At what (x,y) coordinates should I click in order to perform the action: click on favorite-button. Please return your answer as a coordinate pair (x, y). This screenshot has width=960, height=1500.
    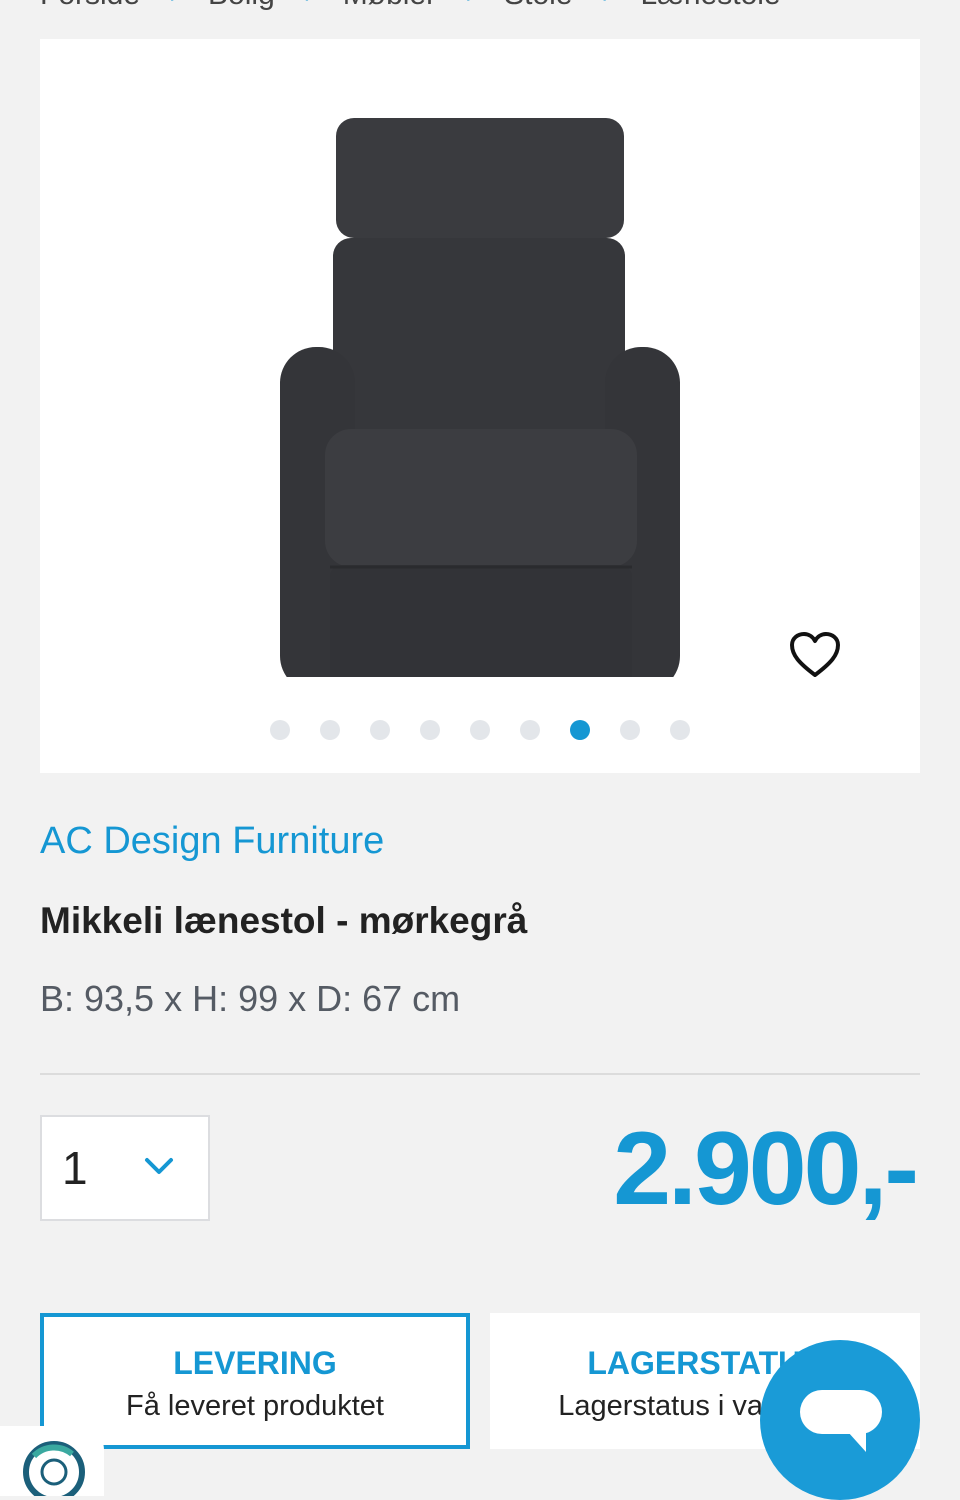
    Looking at the image, I should click on (815, 655).